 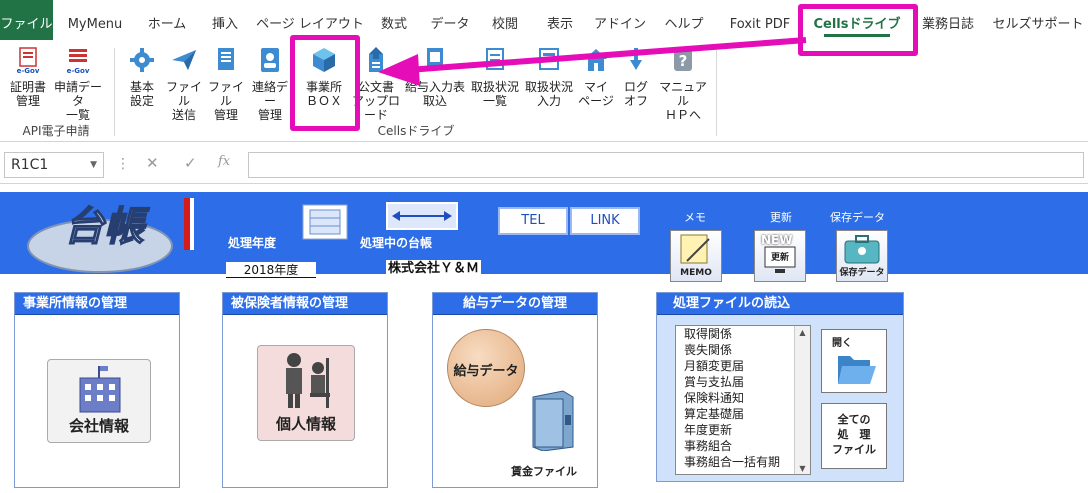 I want to click on cert-manage-label1: 証明書, so click(x=27, y=87).